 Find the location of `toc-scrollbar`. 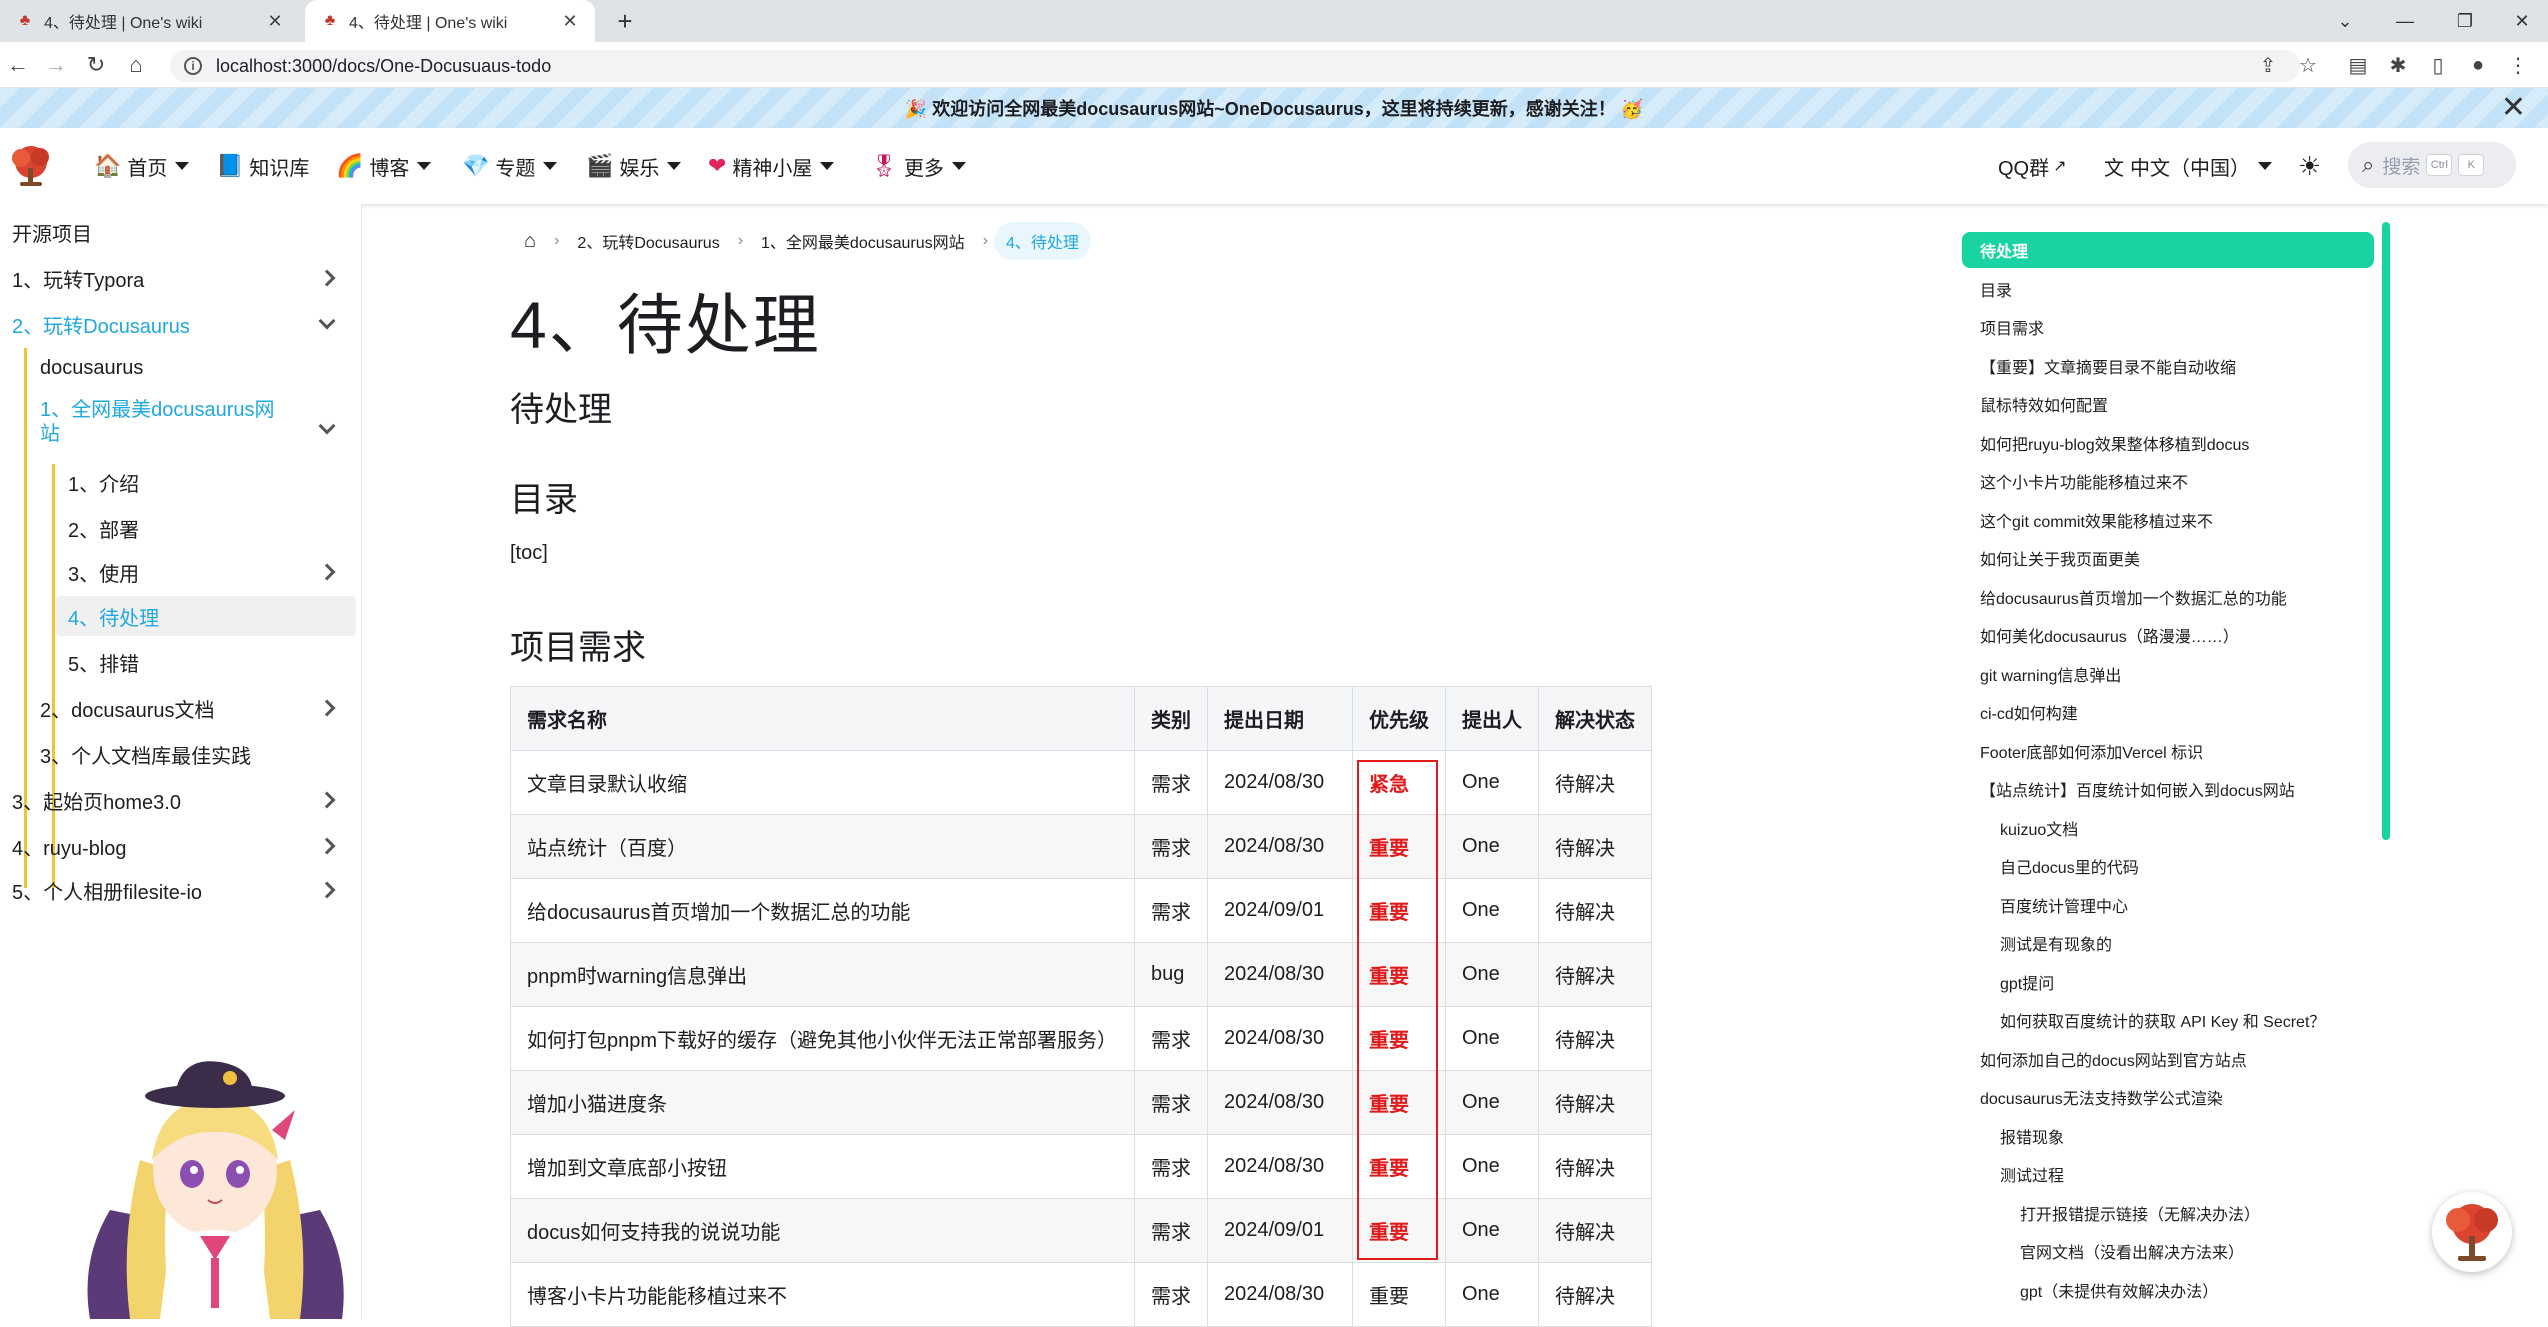

toc-scrollbar is located at coordinates (2386, 531).